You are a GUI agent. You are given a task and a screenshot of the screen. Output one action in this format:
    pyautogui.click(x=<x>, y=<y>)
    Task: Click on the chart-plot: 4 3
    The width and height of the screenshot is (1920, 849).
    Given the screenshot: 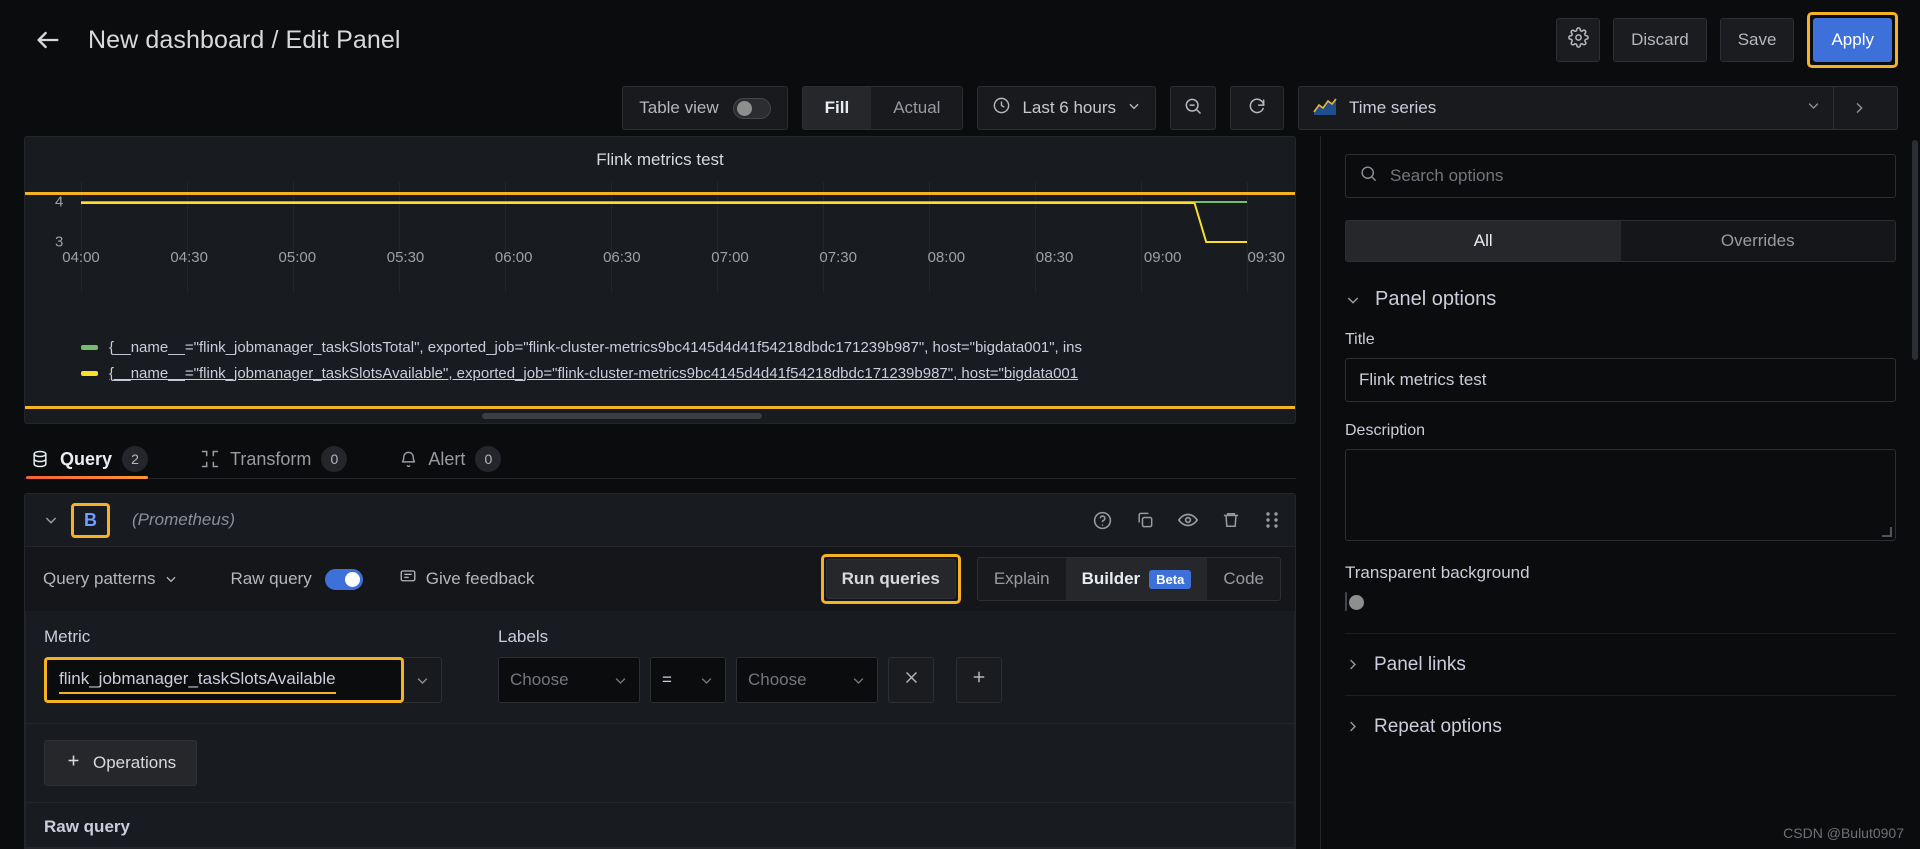 What is the action you would take?
    pyautogui.click(x=648, y=237)
    